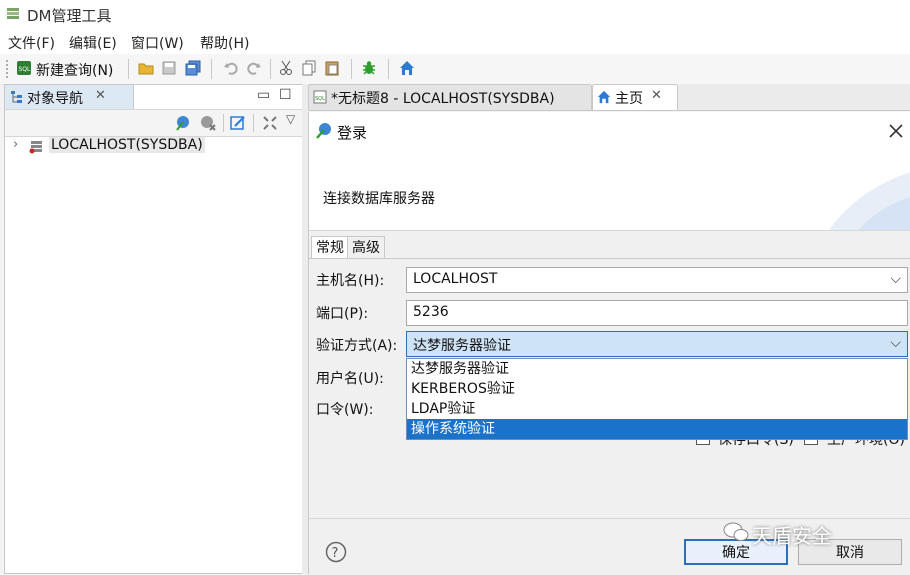 This screenshot has width=910, height=575. Describe the element at coordinates (379, 199) in the screenshot. I see `dialog-subtitle: 连接数据库服务器` at that location.